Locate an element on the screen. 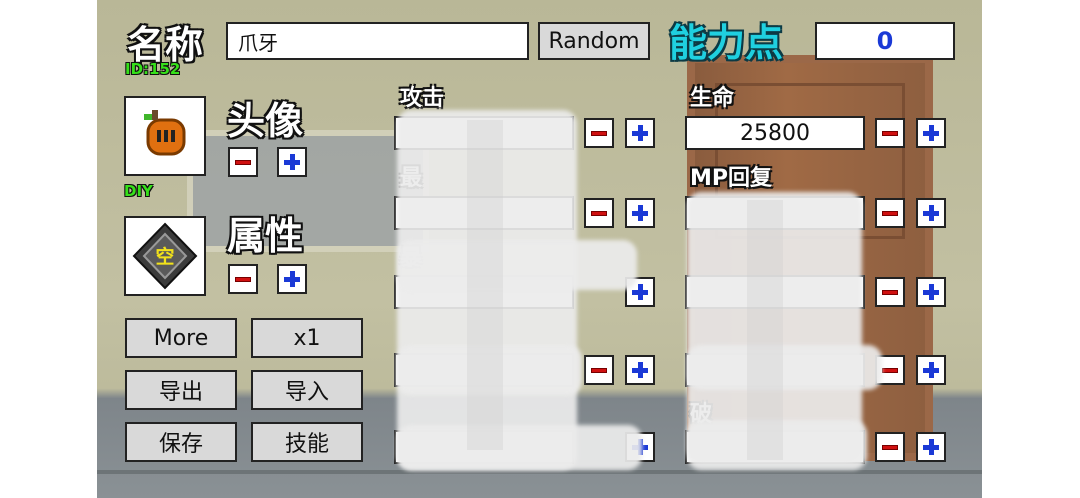 The height and width of the screenshot is (498, 1080). max-stat-plus-button is located at coordinates (640, 213).